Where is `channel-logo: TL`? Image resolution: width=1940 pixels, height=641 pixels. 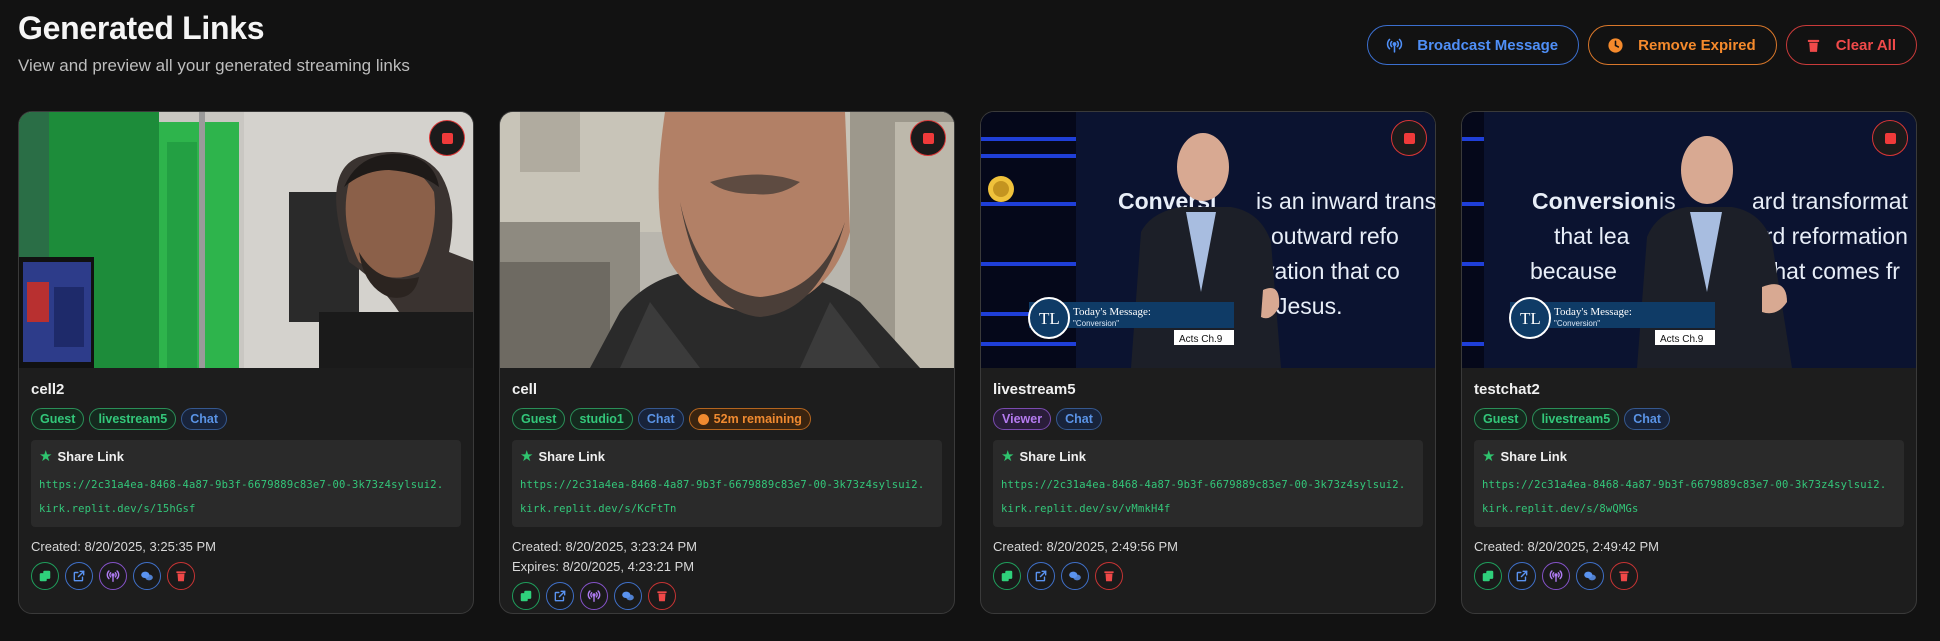
channel-logo: TL is located at coordinates (1530, 318).